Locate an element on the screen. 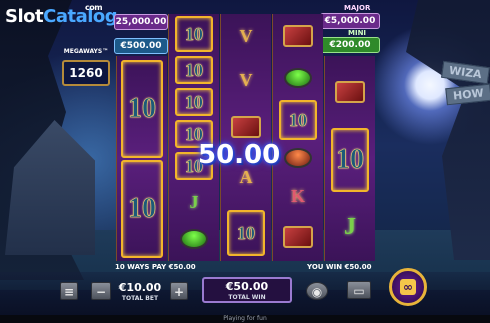 This screenshot has width=490, height=323. footer-text: Playing for fun is located at coordinates (245, 318).